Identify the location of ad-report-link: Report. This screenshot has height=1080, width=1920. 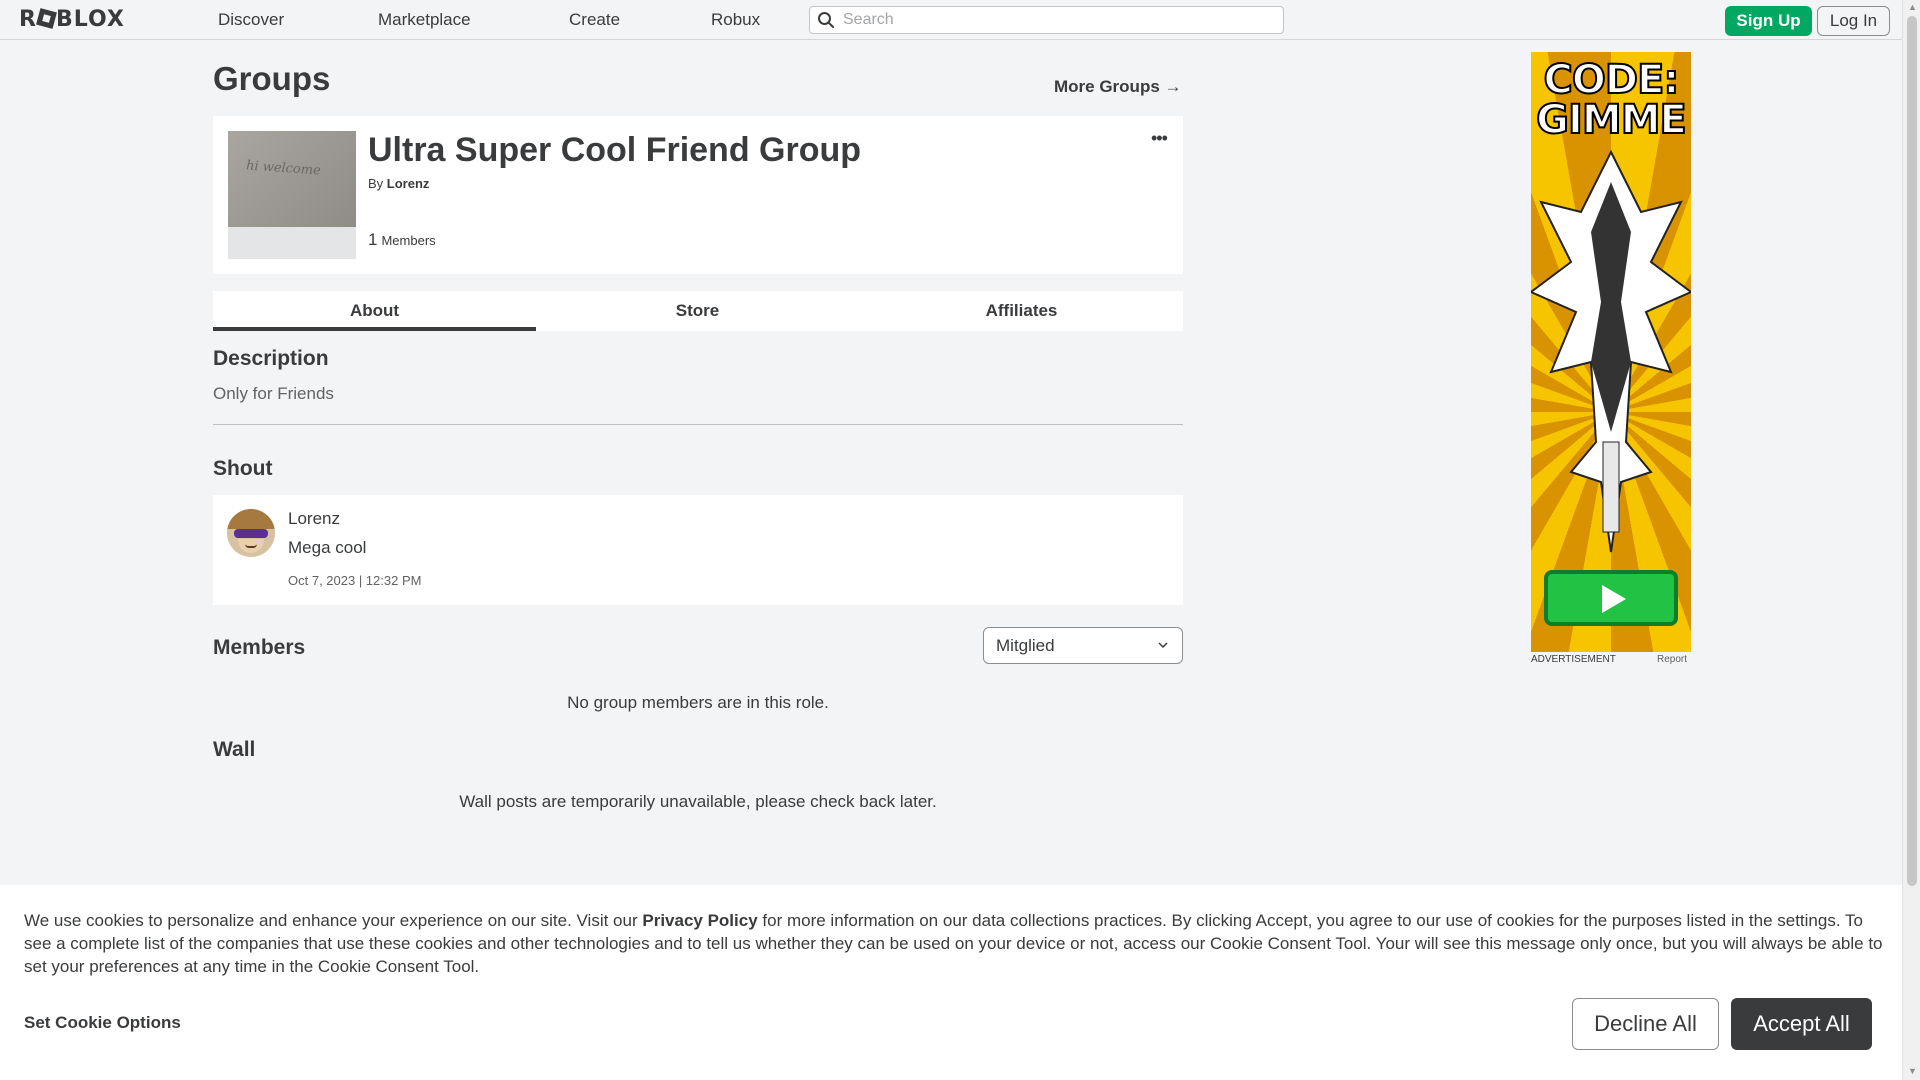
(1672, 659).